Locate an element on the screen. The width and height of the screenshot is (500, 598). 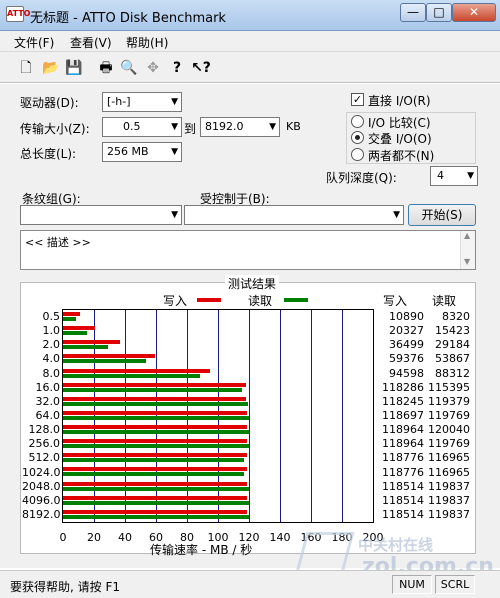
queue-depth-select: 4 ▼ is located at coordinates (454, 176).